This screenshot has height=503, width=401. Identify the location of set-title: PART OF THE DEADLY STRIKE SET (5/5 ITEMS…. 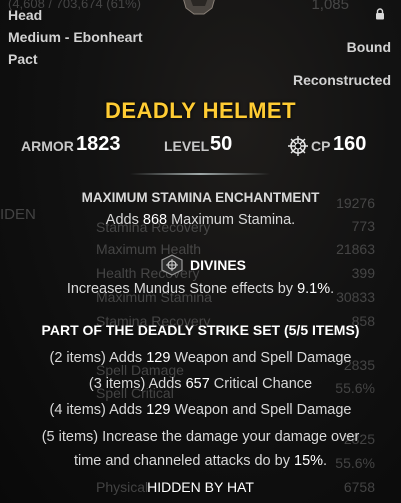
(200, 330).